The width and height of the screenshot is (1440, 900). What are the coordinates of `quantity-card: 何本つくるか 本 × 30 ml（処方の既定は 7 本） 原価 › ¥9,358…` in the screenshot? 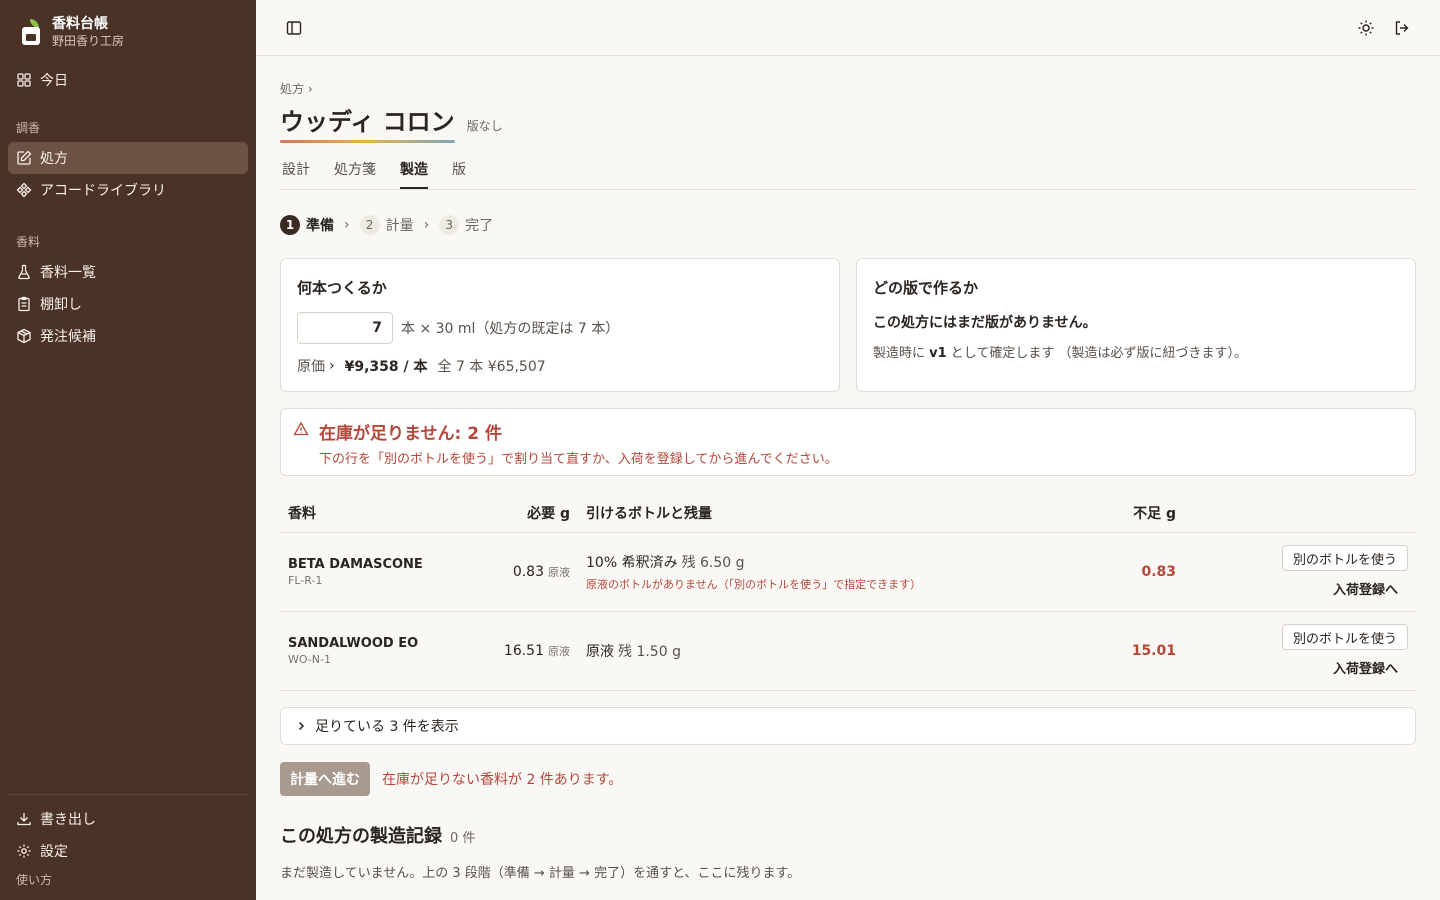 It's located at (560, 325).